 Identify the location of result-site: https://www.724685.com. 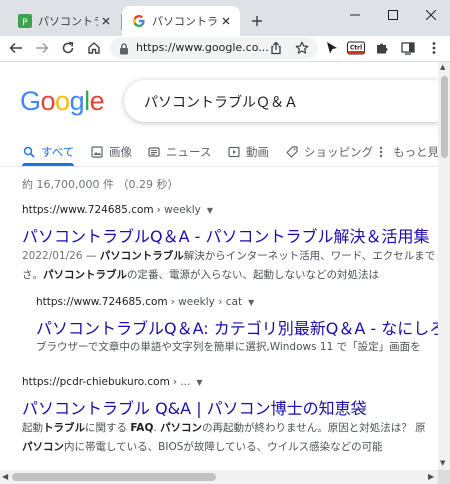
(88, 210).